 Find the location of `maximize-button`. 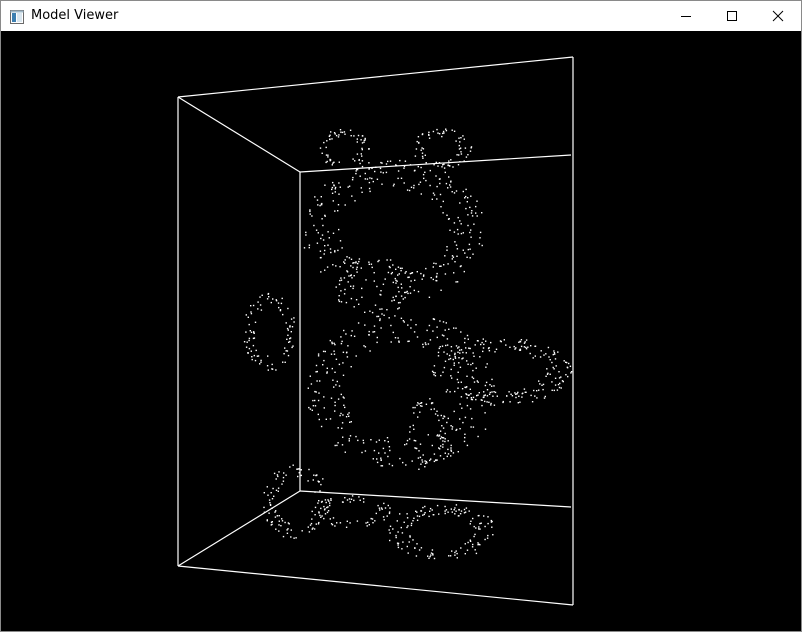

maximize-button is located at coordinates (732, 16).